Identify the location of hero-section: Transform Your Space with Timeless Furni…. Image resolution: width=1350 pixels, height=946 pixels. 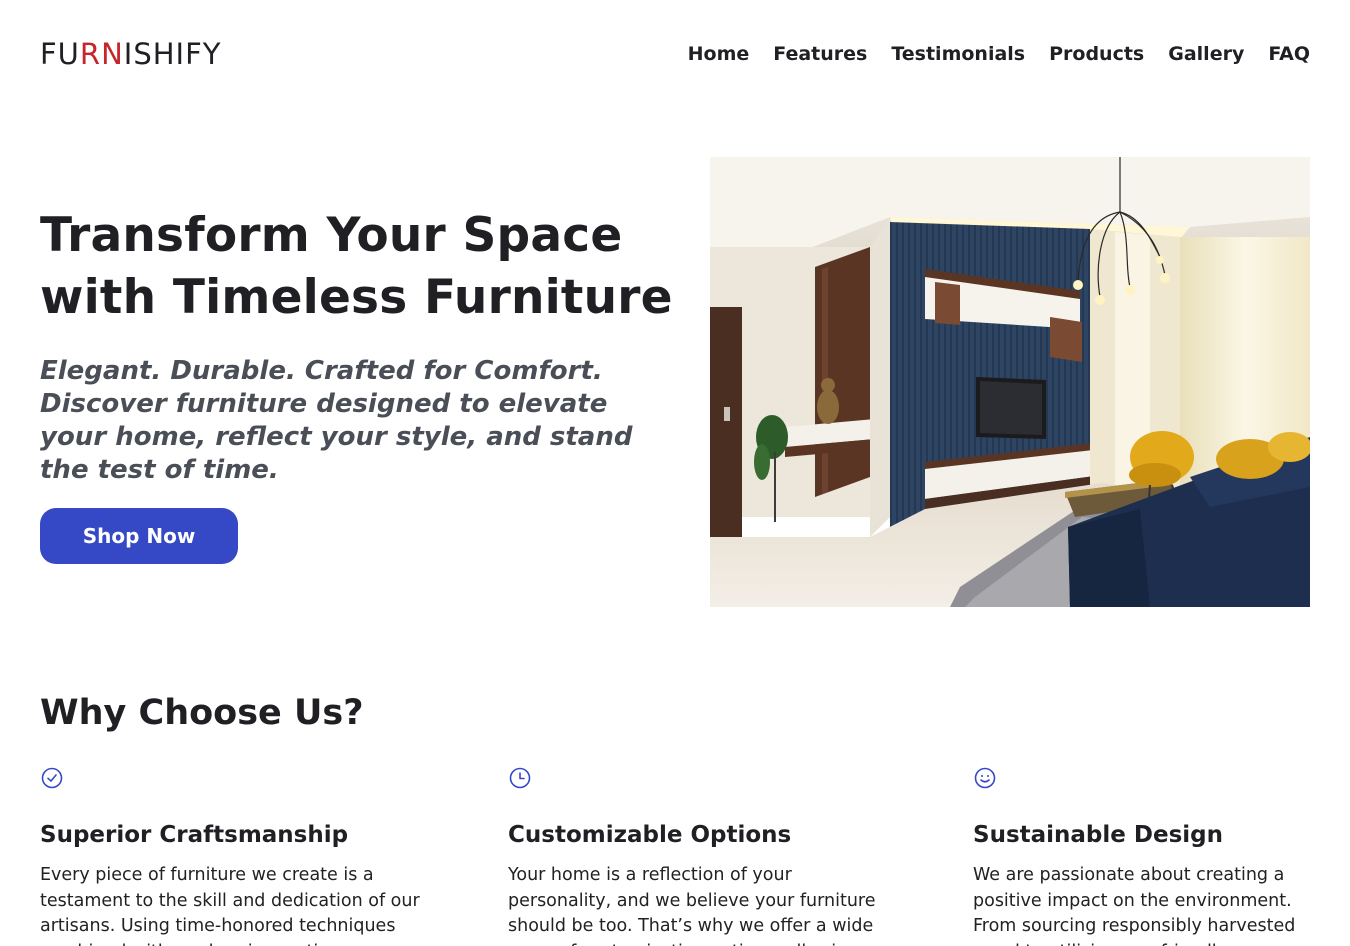
(365, 346).